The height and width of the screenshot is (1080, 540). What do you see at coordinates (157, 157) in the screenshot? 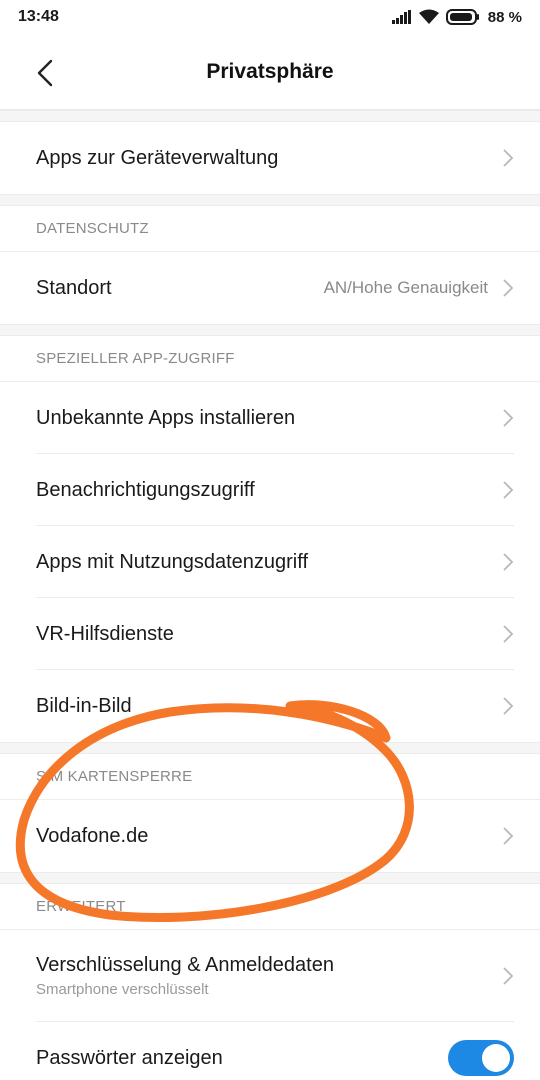
I see `row-label: Apps zur Geräteverwaltung` at bounding box center [157, 157].